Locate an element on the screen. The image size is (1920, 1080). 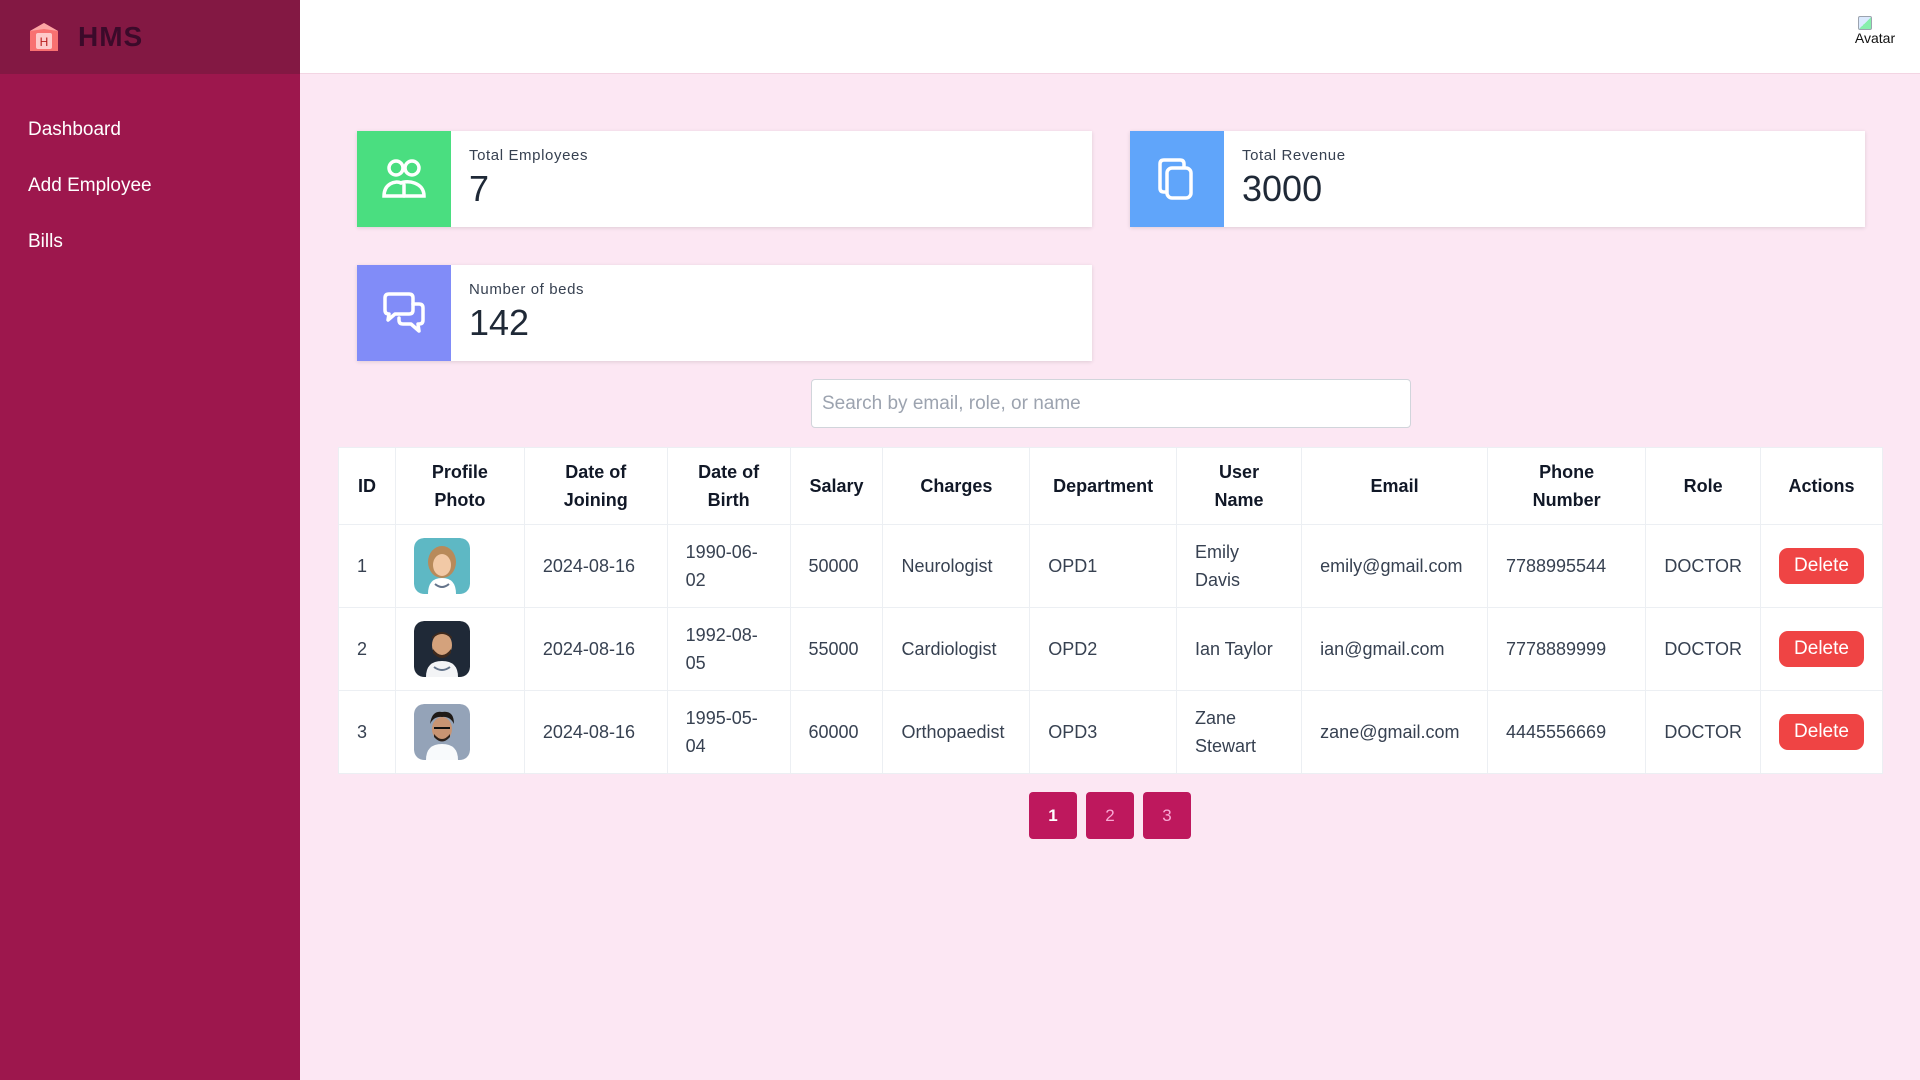
cell-charges: Neurologist is located at coordinates (956, 566).